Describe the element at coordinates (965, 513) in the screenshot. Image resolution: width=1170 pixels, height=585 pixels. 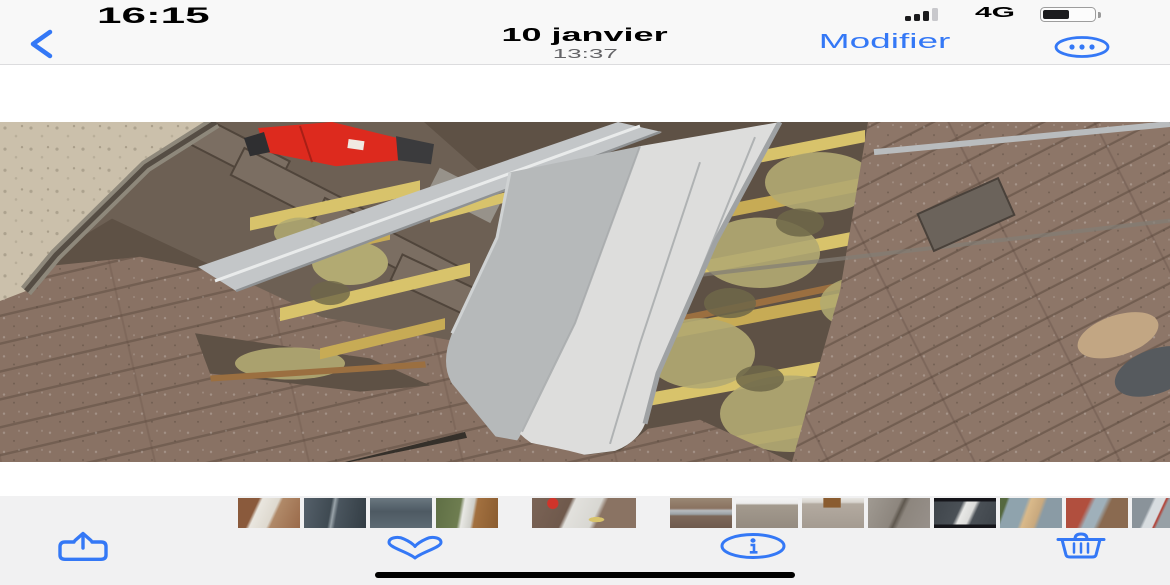
I see `thumbnail-dark-roof-white-membrane` at that location.